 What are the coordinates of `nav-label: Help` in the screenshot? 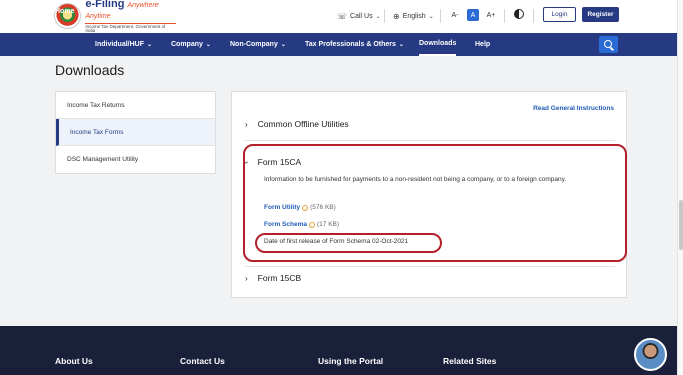 It's located at (483, 44).